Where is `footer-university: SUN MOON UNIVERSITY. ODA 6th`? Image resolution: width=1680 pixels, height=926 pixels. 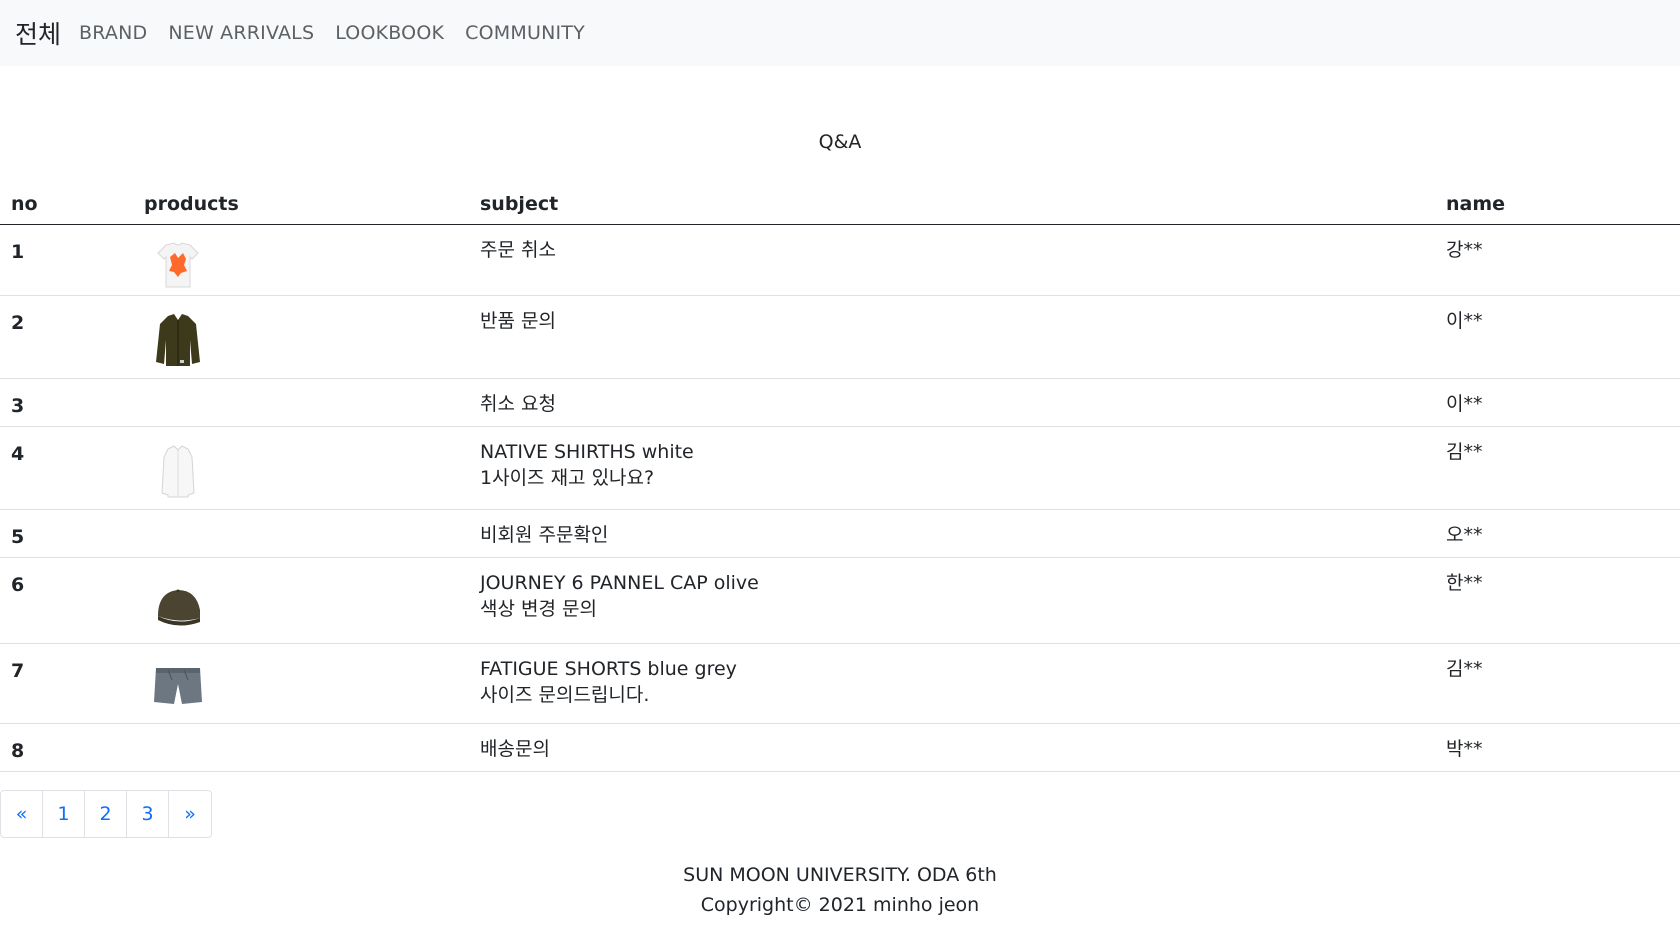
footer-university: SUN MOON UNIVERSITY. ODA 6th is located at coordinates (840, 875).